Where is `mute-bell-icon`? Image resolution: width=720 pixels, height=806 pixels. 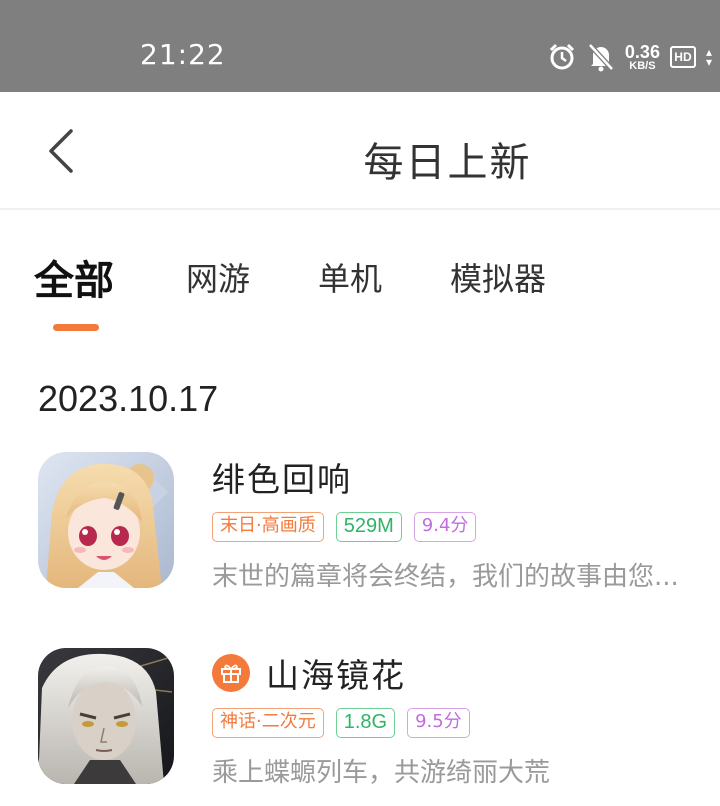 mute-bell-icon is located at coordinates (601, 57).